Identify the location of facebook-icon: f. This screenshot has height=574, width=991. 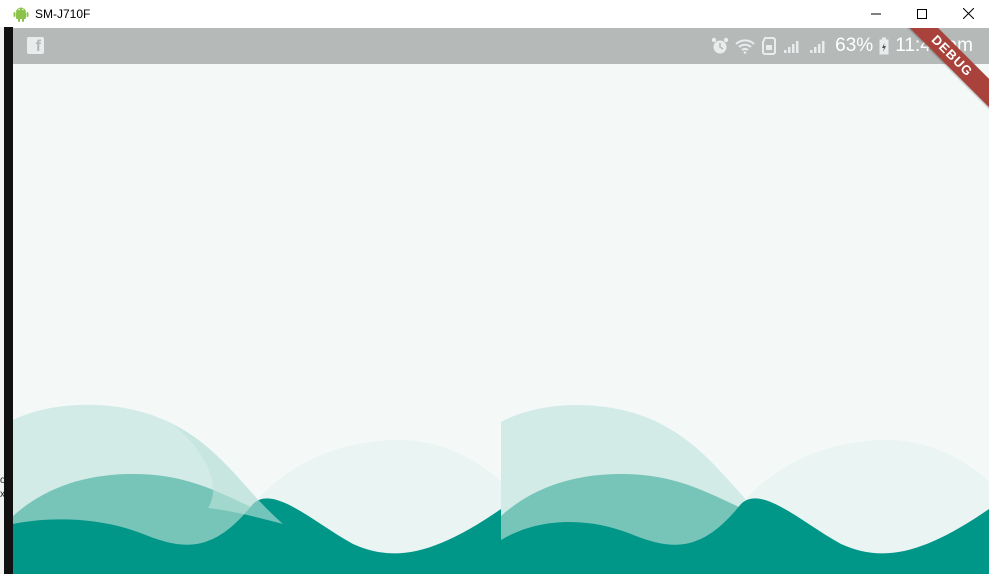
(35, 46).